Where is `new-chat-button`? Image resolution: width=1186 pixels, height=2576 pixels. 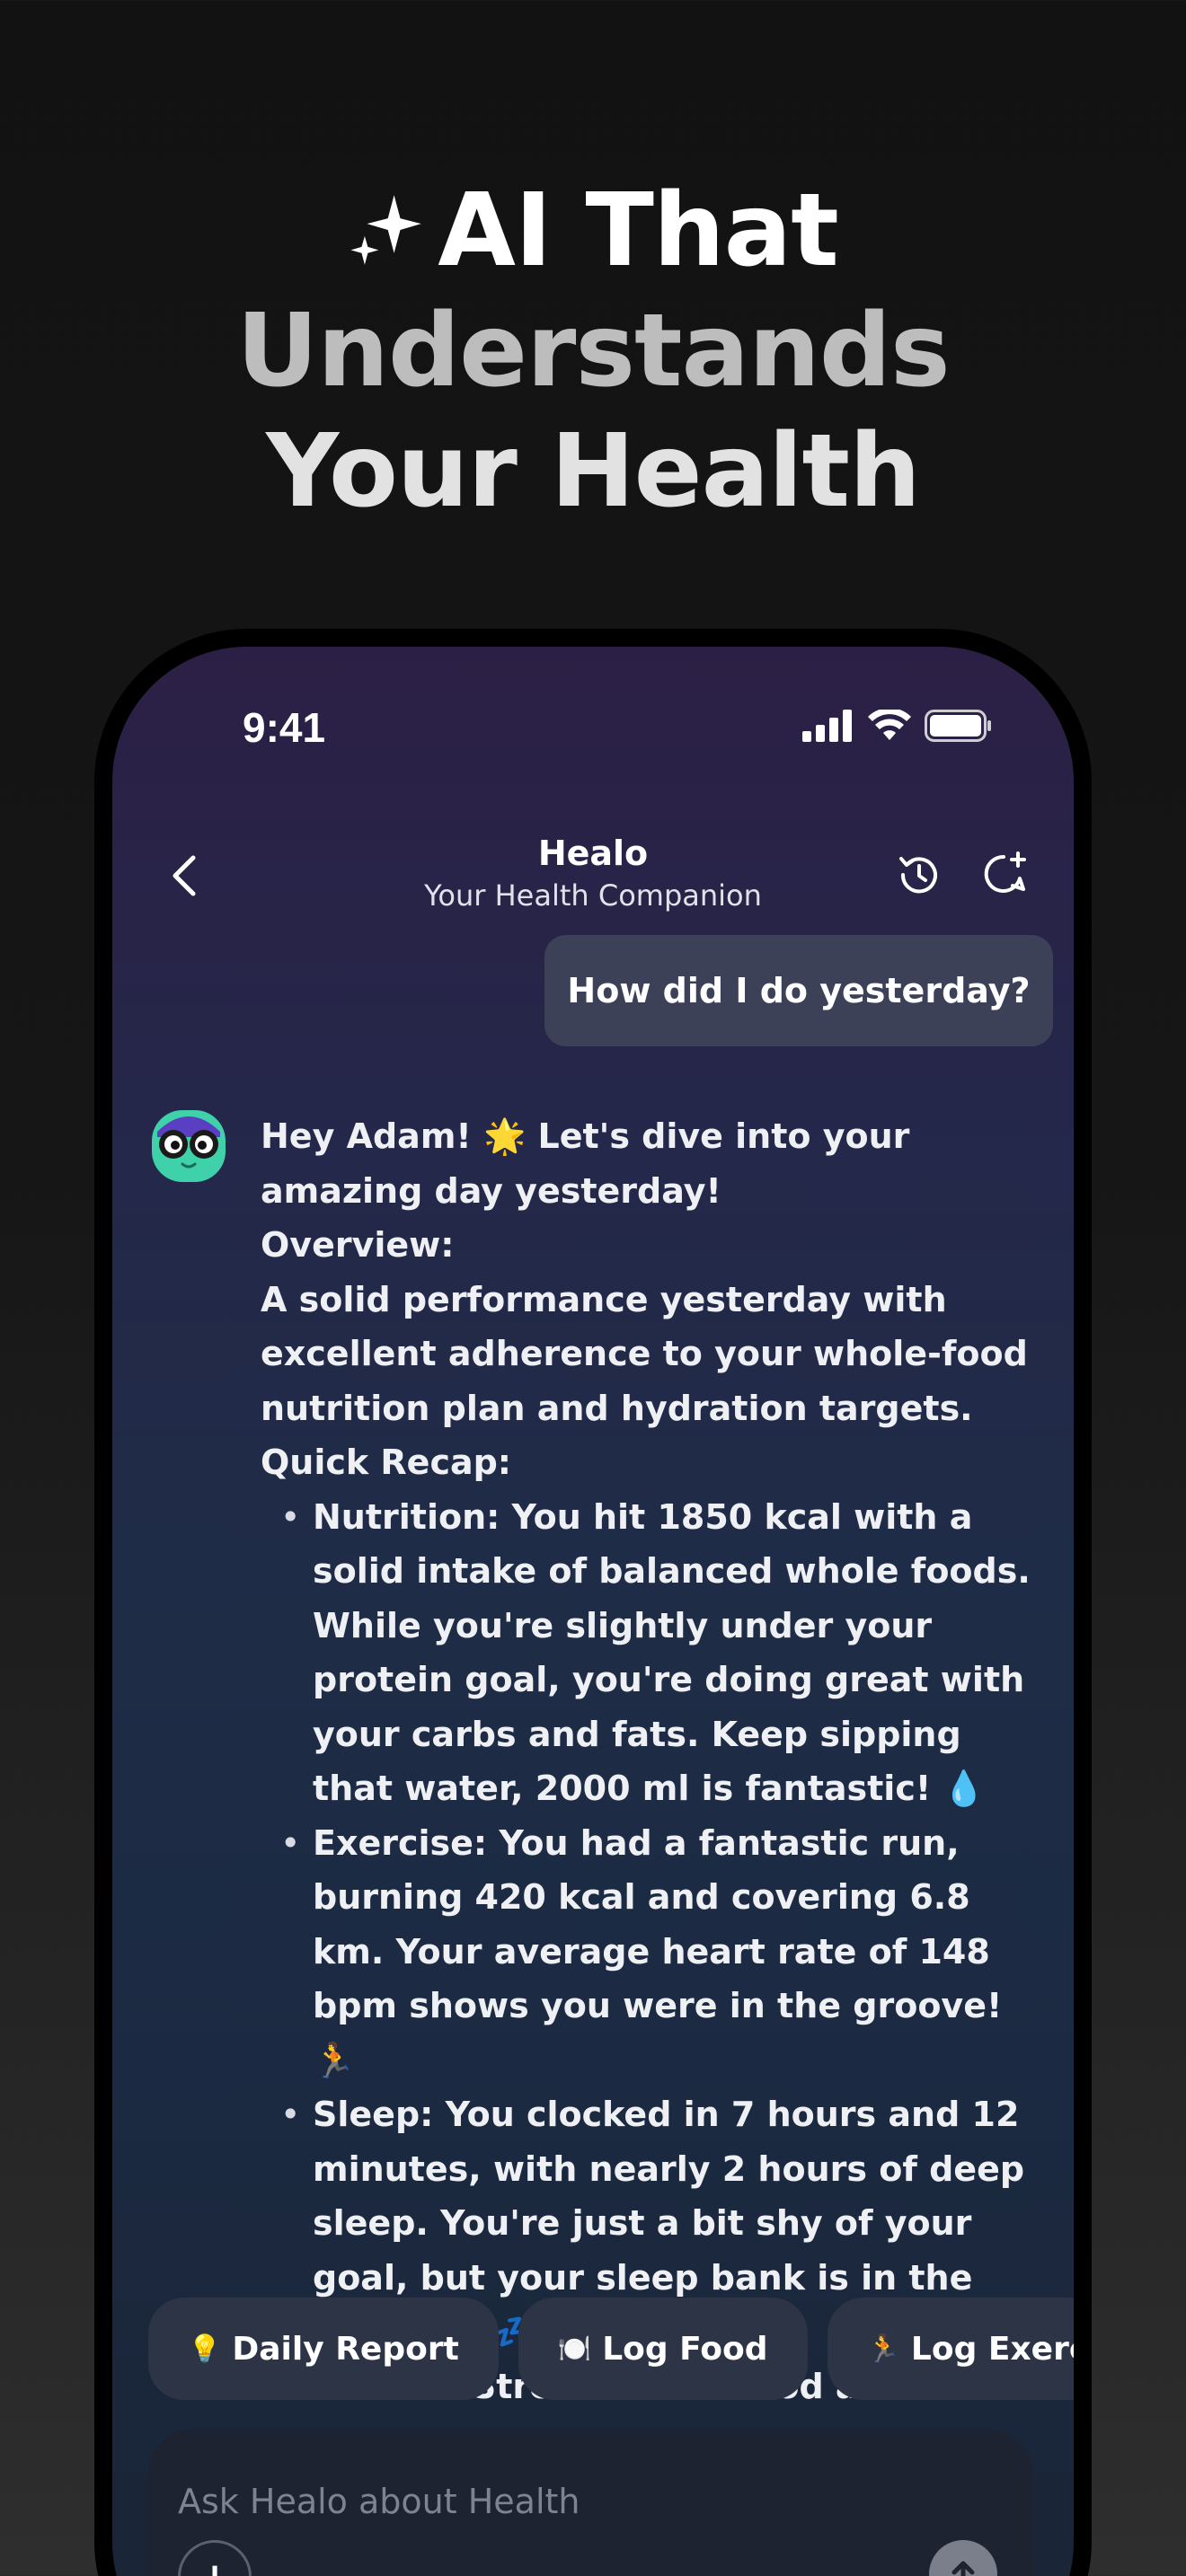
new-chat-button is located at coordinates (1005, 875).